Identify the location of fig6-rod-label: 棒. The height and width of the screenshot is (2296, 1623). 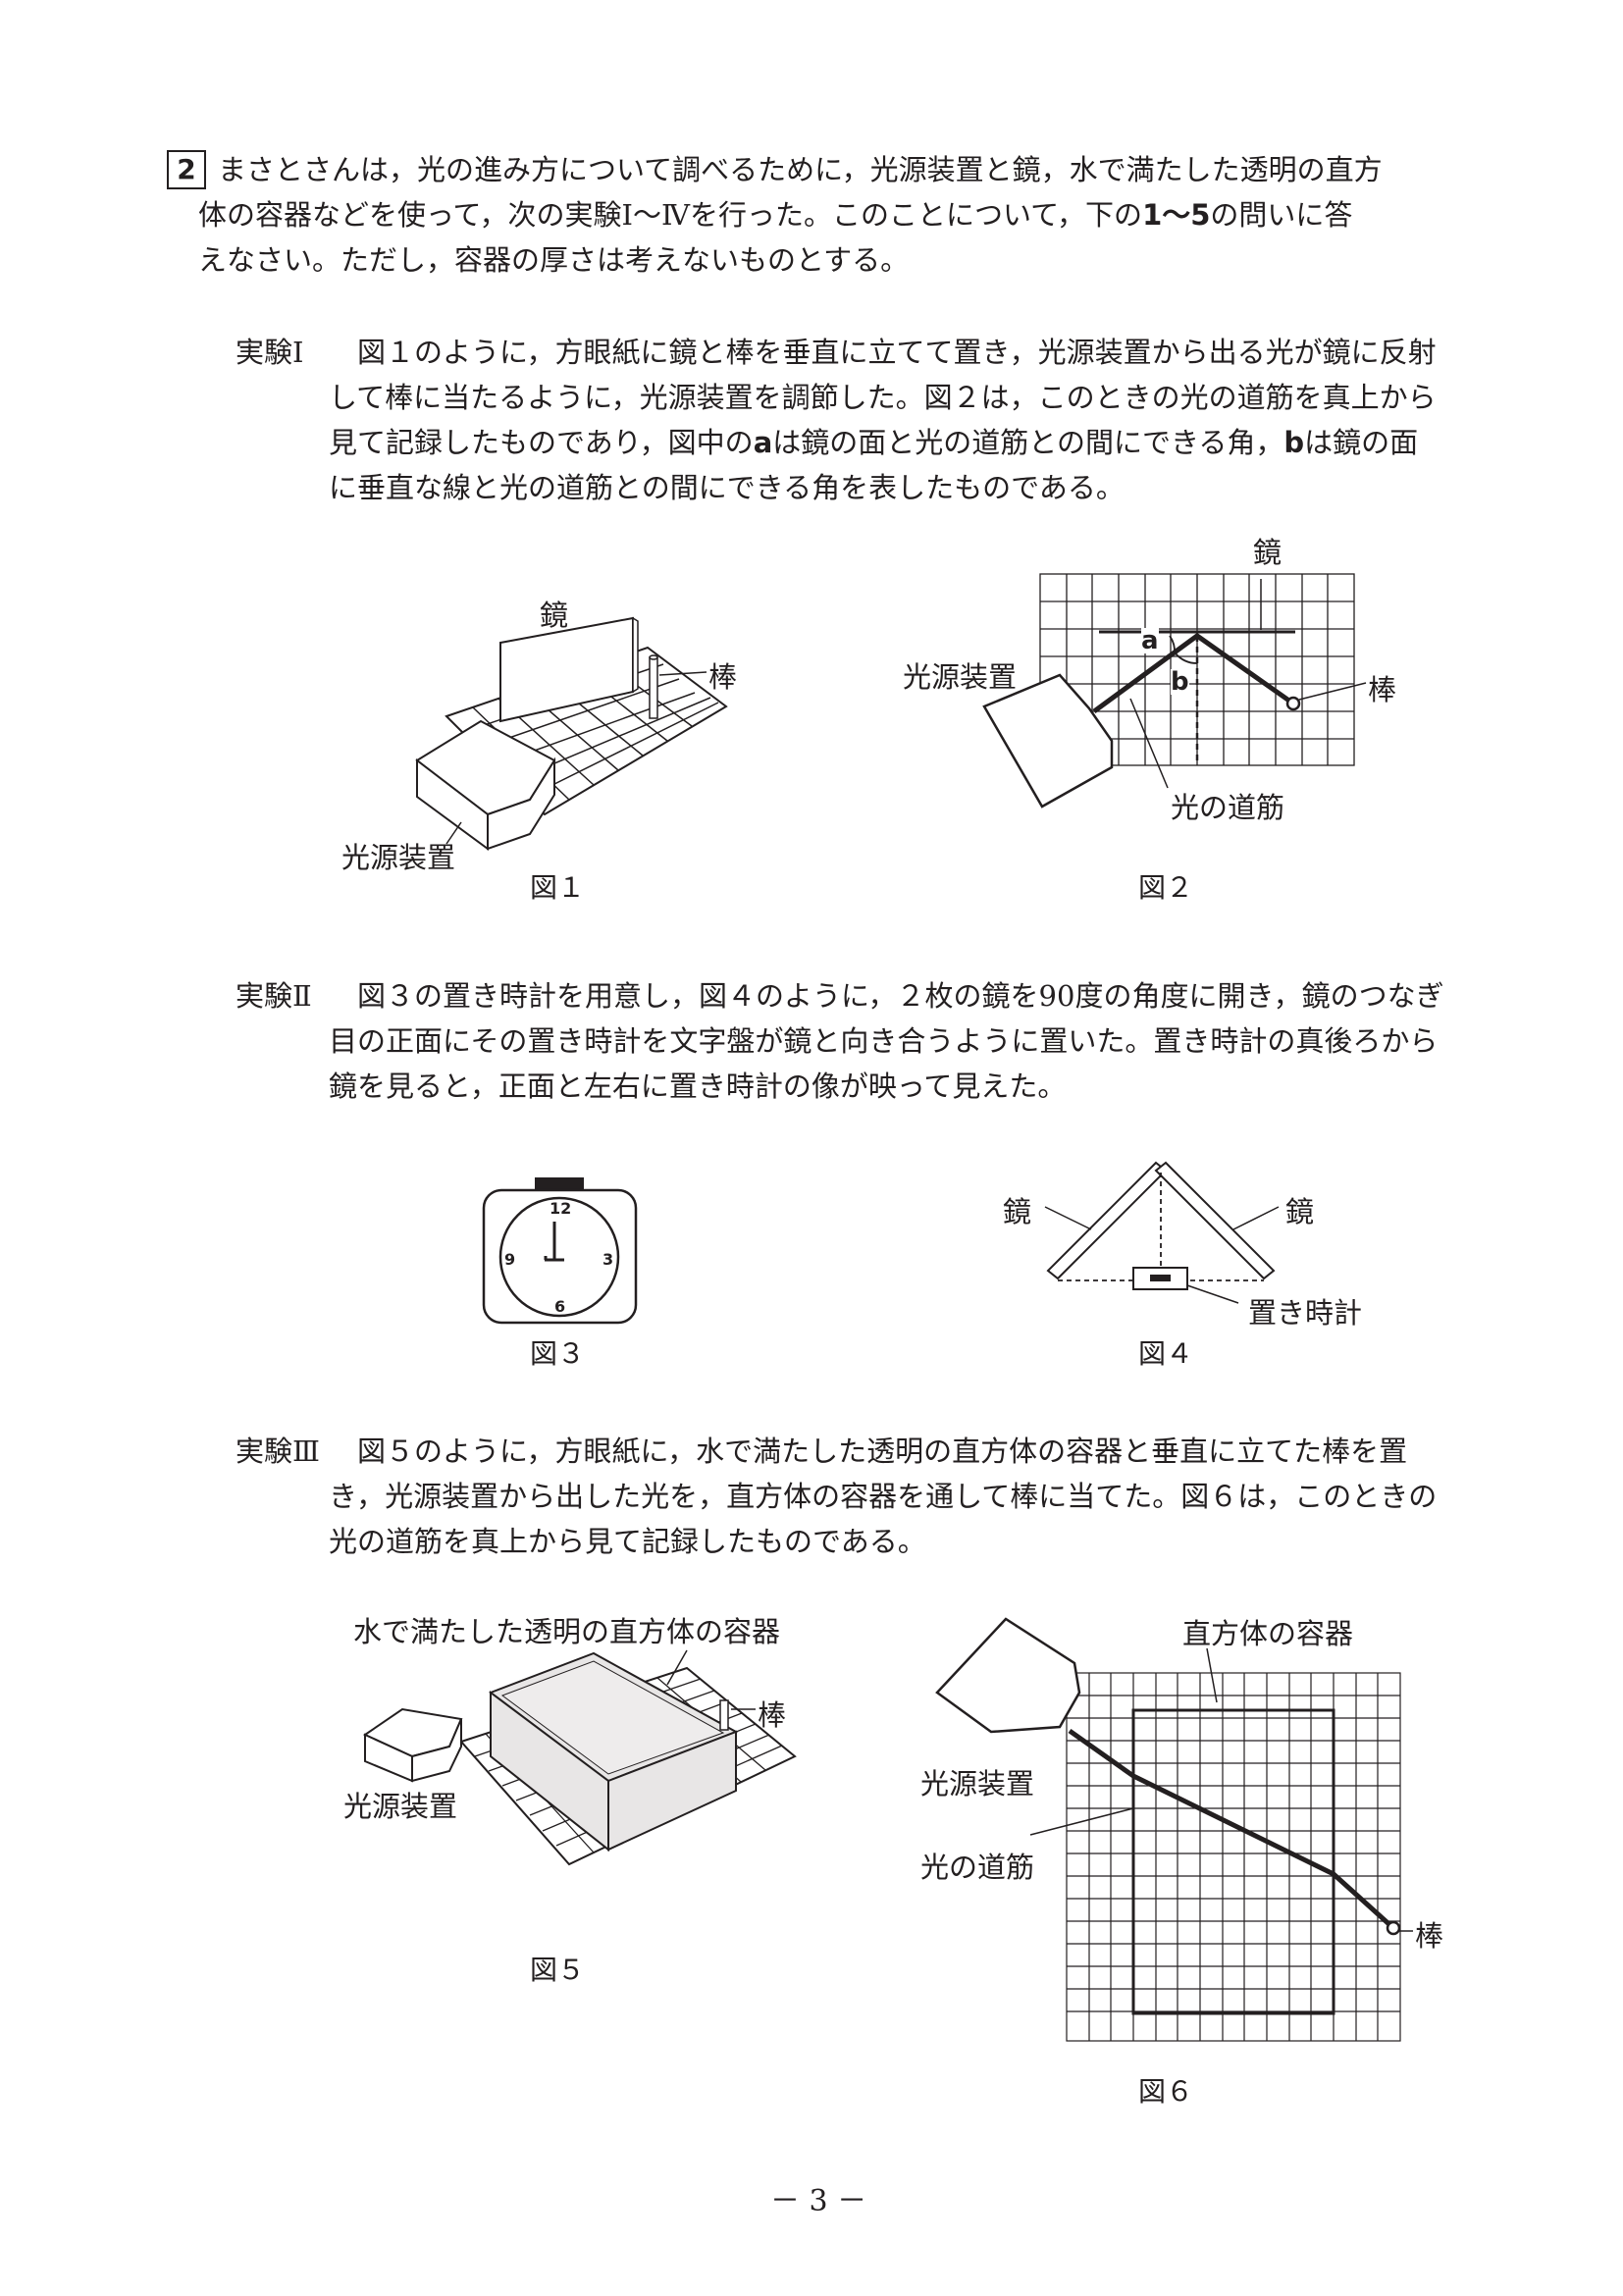
(1429, 1936).